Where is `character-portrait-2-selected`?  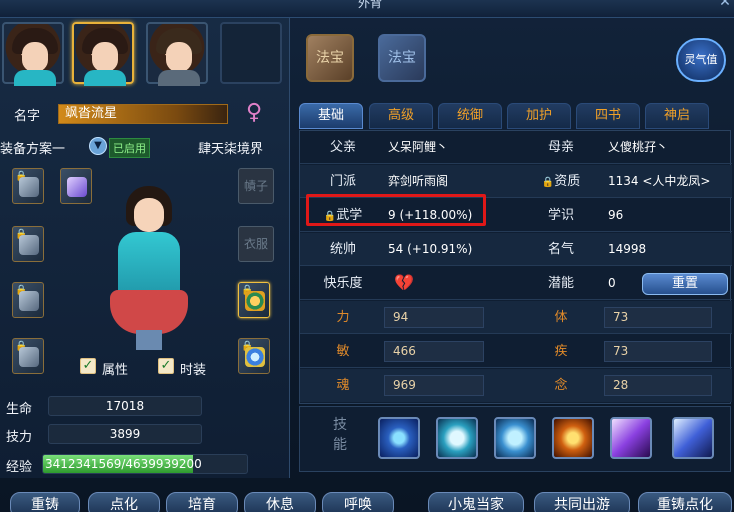 character-portrait-2-selected is located at coordinates (103, 54).